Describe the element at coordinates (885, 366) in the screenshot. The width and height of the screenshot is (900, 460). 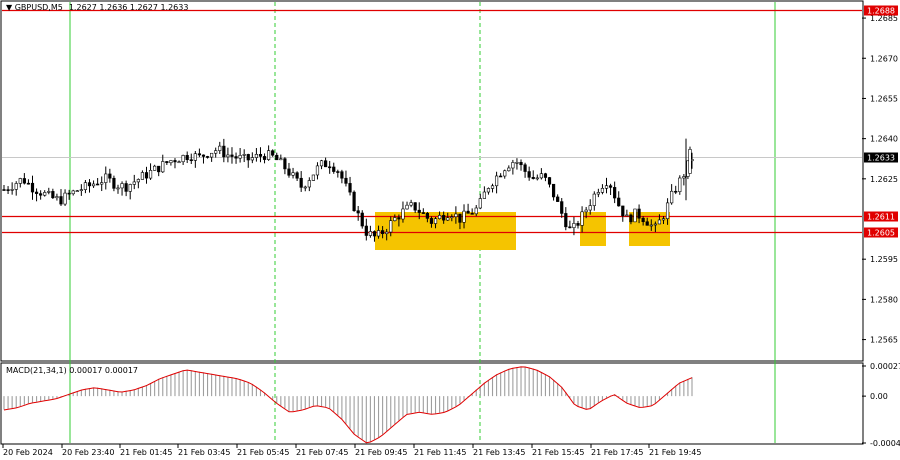
I see `macd-tick-label: 0.00027` at that location.